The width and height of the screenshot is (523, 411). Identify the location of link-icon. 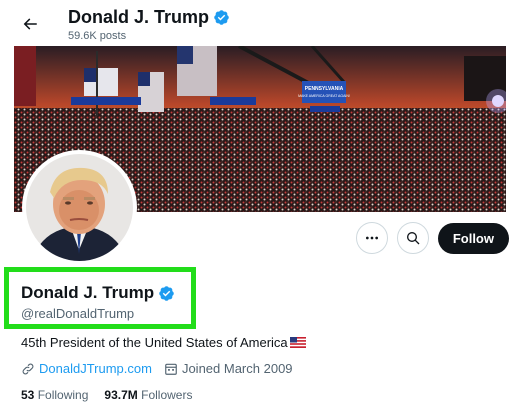
(28, 368).